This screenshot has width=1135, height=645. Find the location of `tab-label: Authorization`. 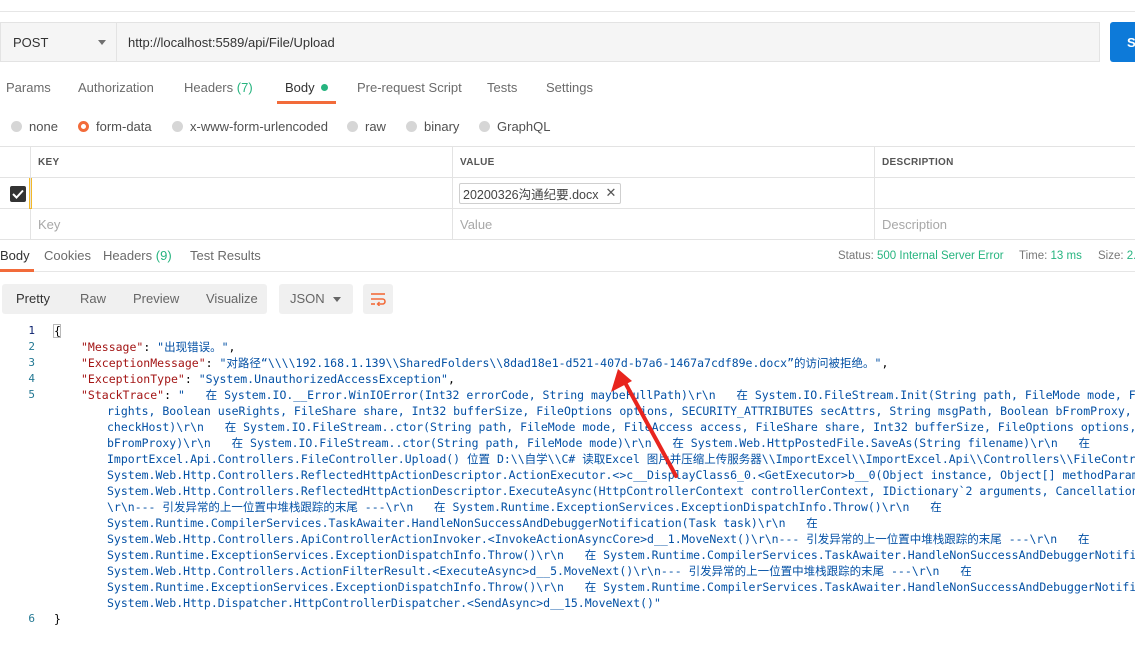

tab-label: Authorization is located at coordinates (116, 87).